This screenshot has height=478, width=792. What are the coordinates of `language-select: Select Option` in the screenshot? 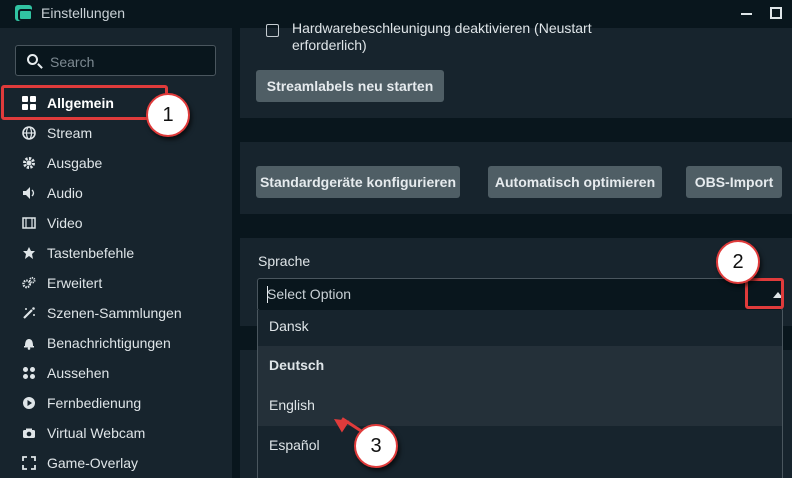 It's located at (520, 294).